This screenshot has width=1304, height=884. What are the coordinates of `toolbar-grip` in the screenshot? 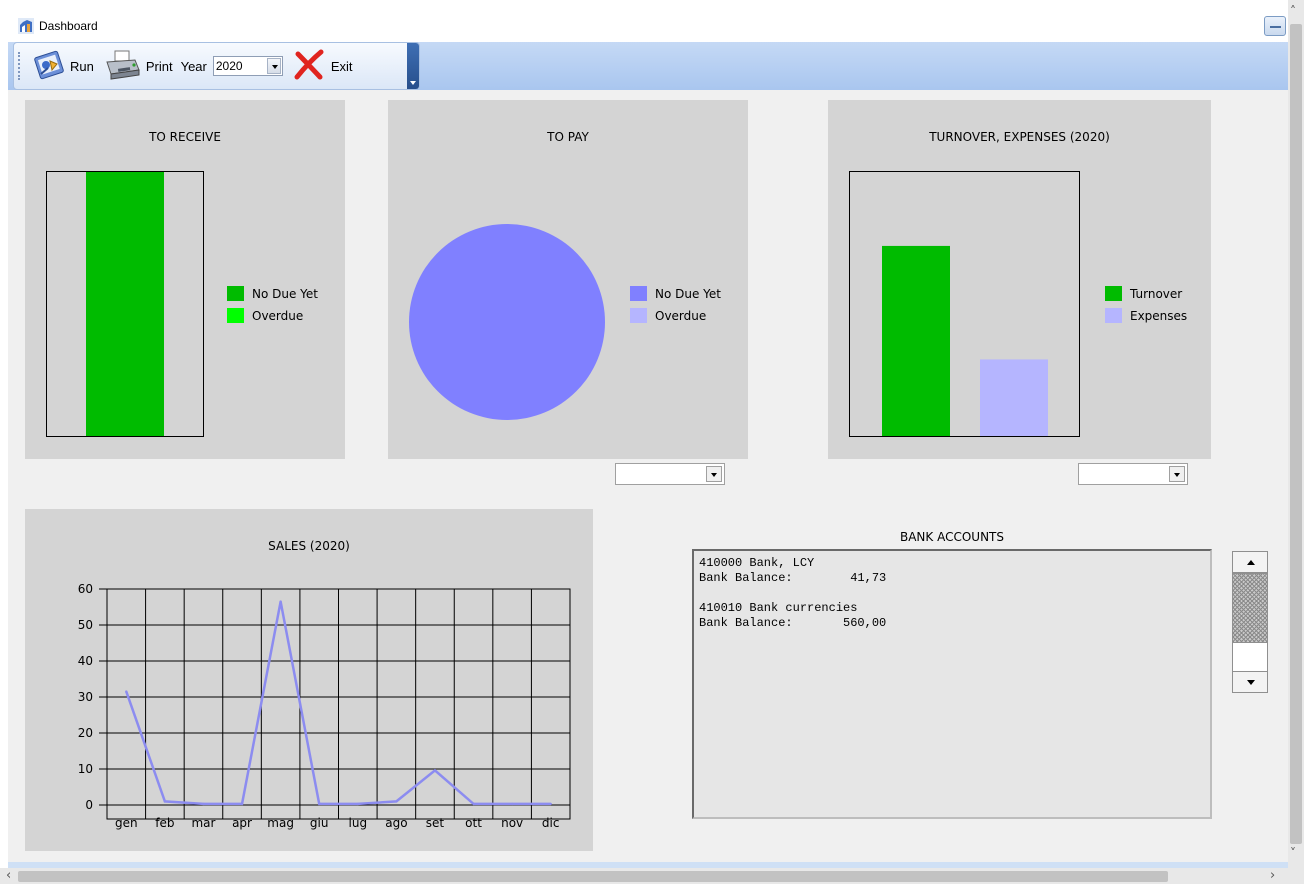 It's located at (20, 66).